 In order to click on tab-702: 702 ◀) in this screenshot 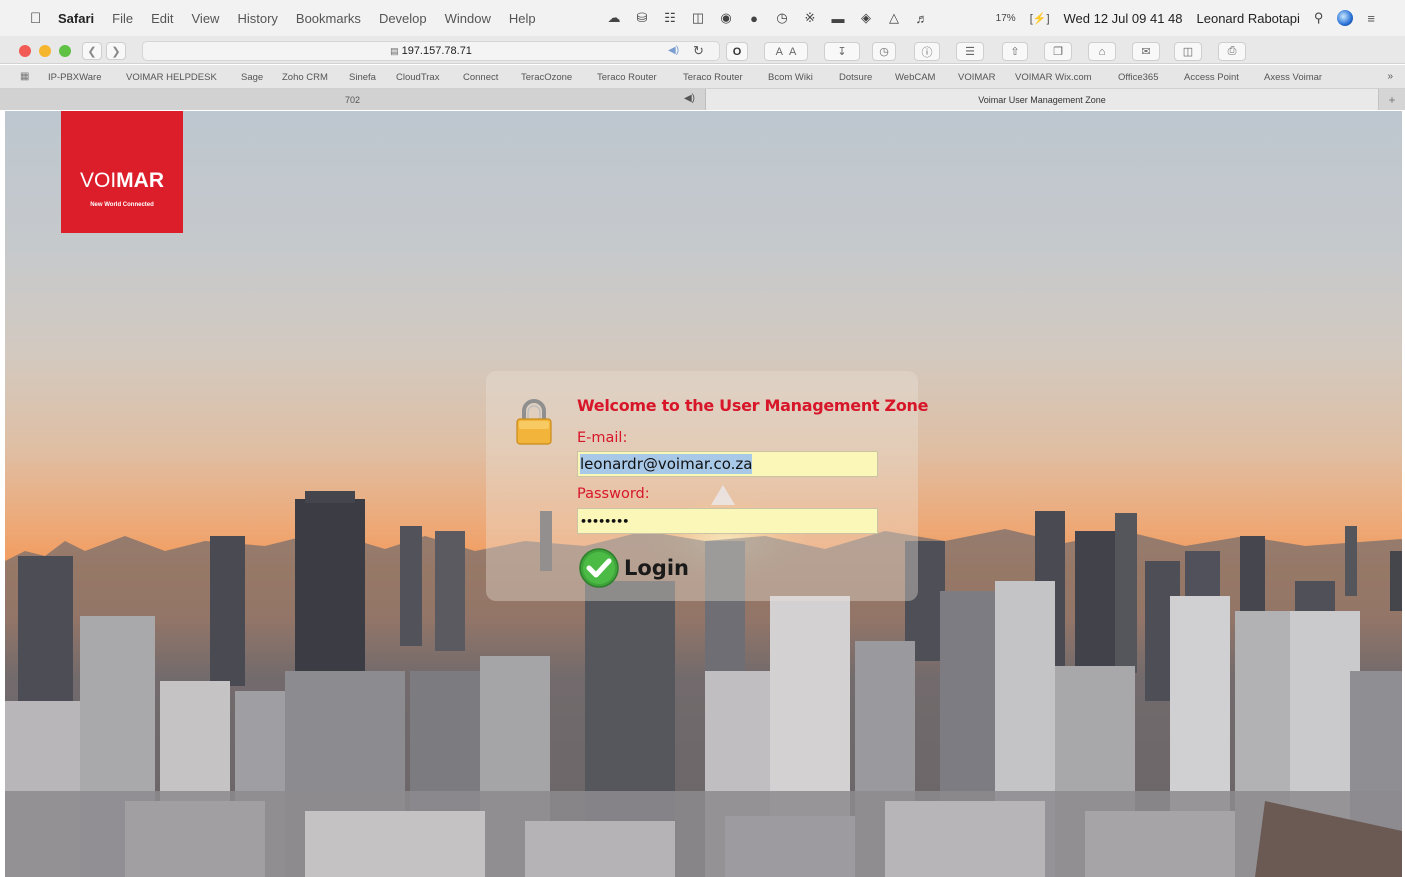, I will do `click(353, 99)`.